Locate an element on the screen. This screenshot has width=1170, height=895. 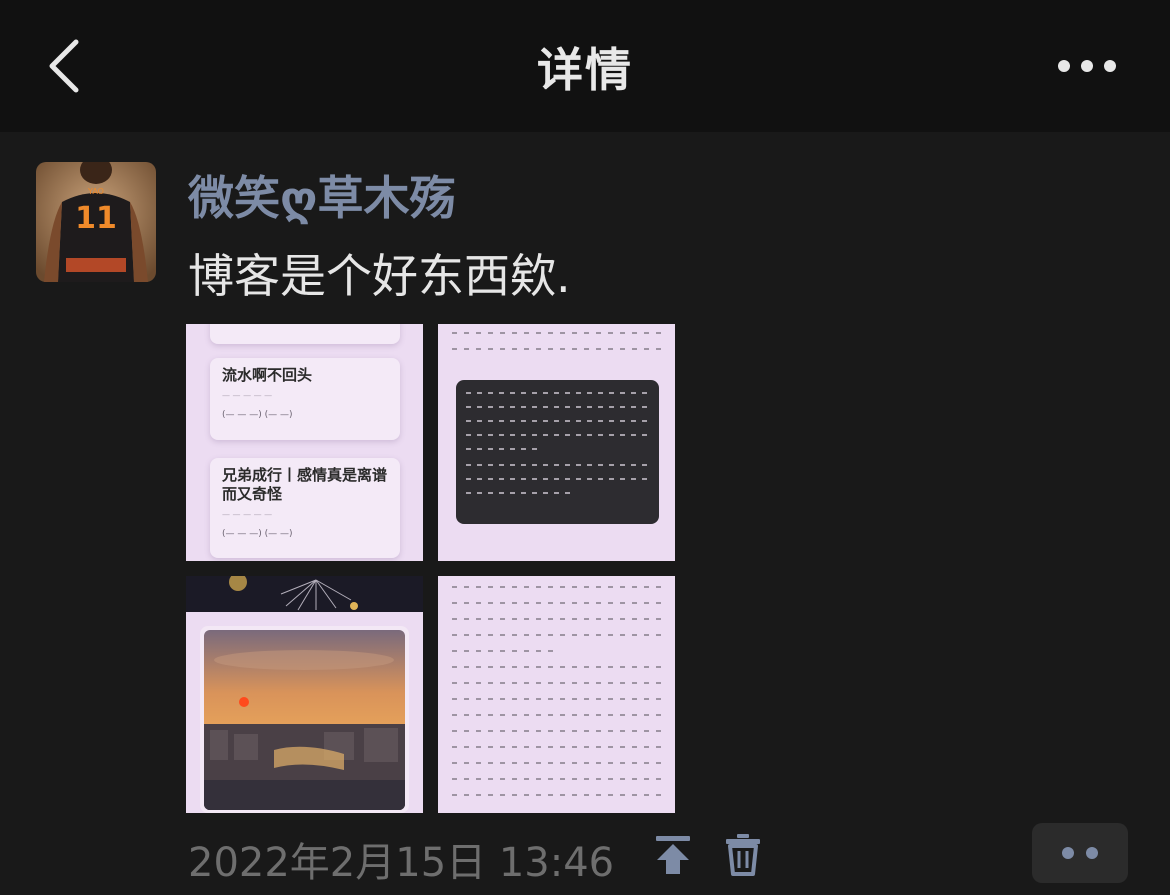
two-dots-icon is located at coordinates (1080, 853).